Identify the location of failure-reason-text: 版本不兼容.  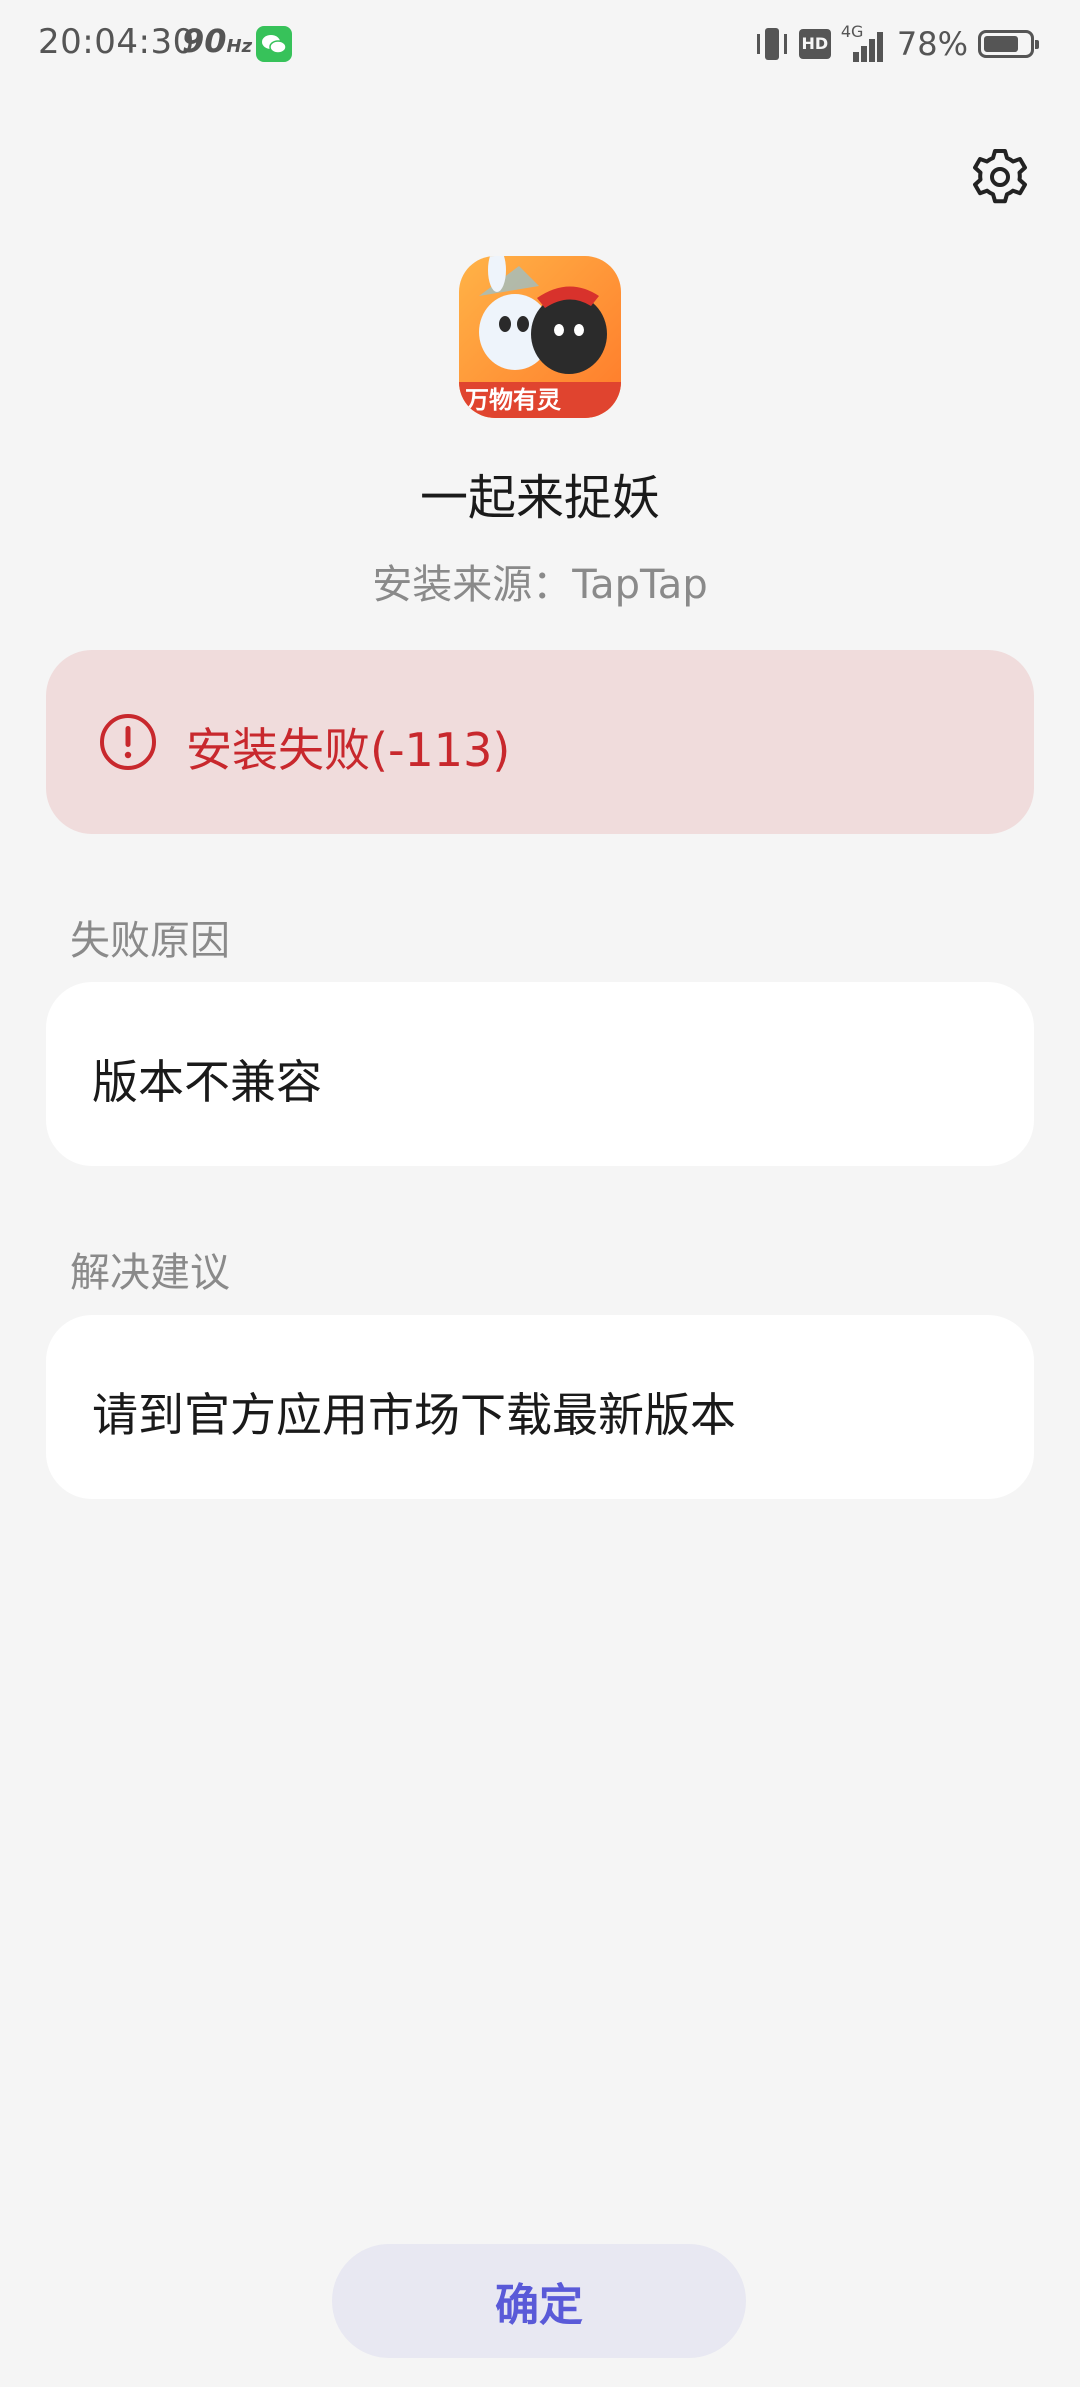
(207, 1082).